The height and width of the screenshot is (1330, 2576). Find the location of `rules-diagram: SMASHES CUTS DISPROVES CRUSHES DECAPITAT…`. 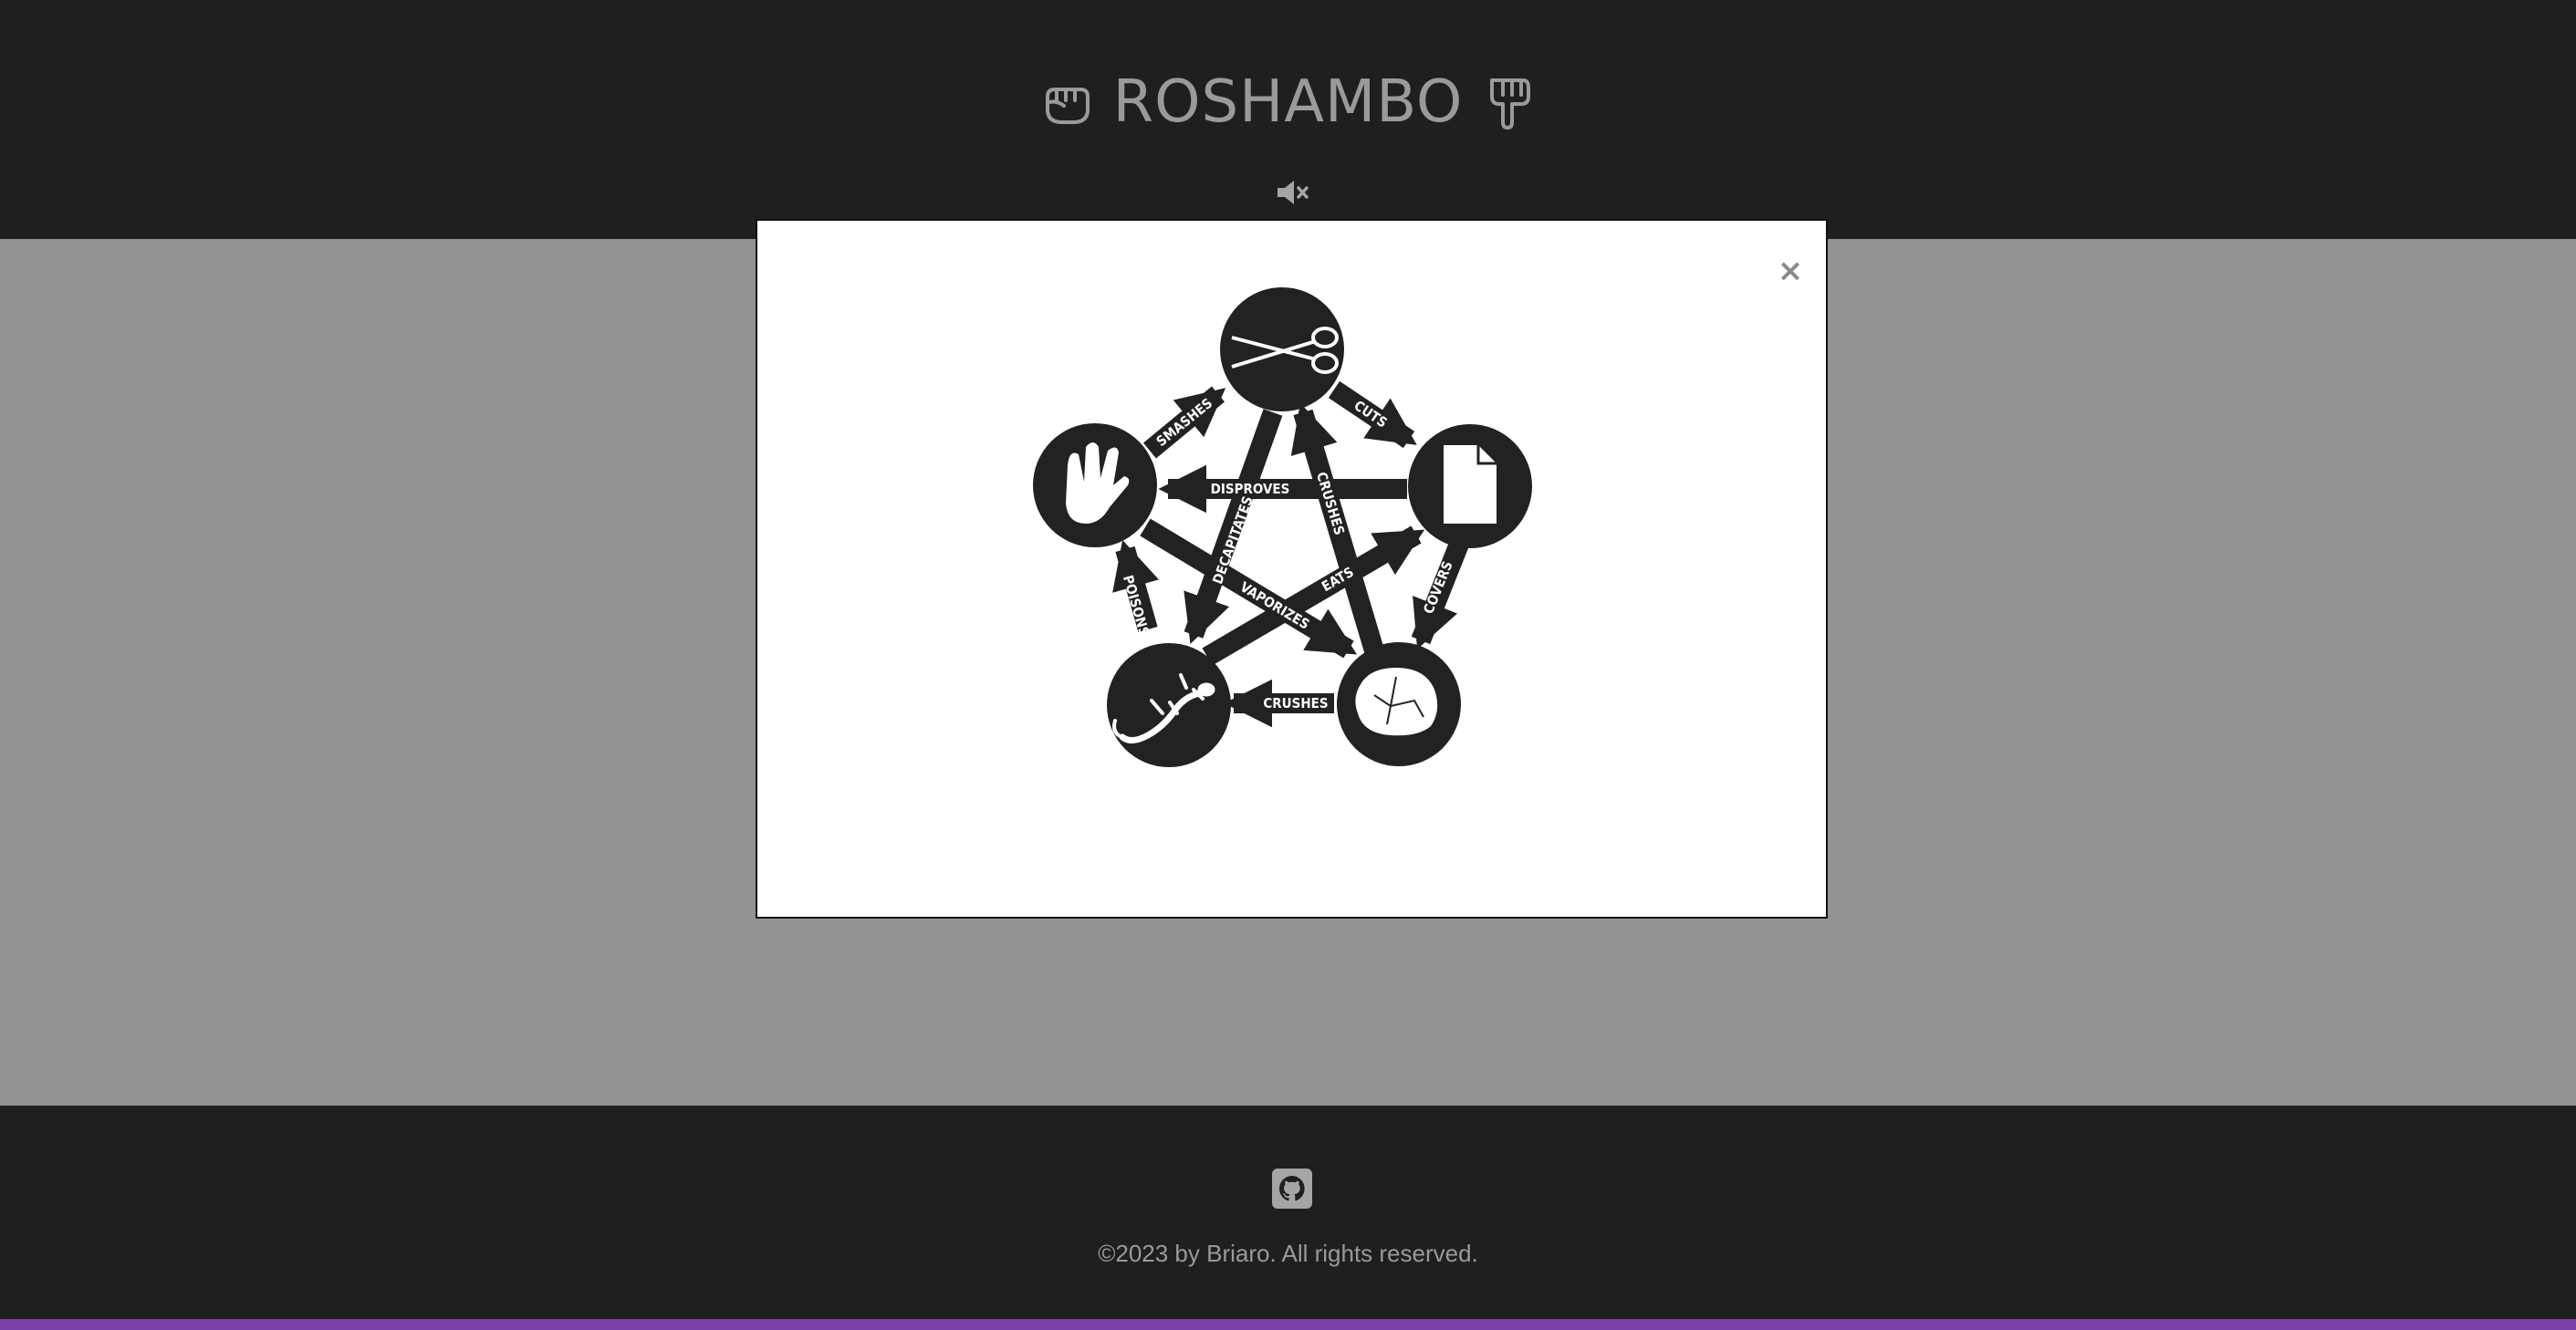

rules-diagram: SMASHES CUTS DISPROVES CRUSHES DECAPITAT… is located at coordinates (1282, 527).